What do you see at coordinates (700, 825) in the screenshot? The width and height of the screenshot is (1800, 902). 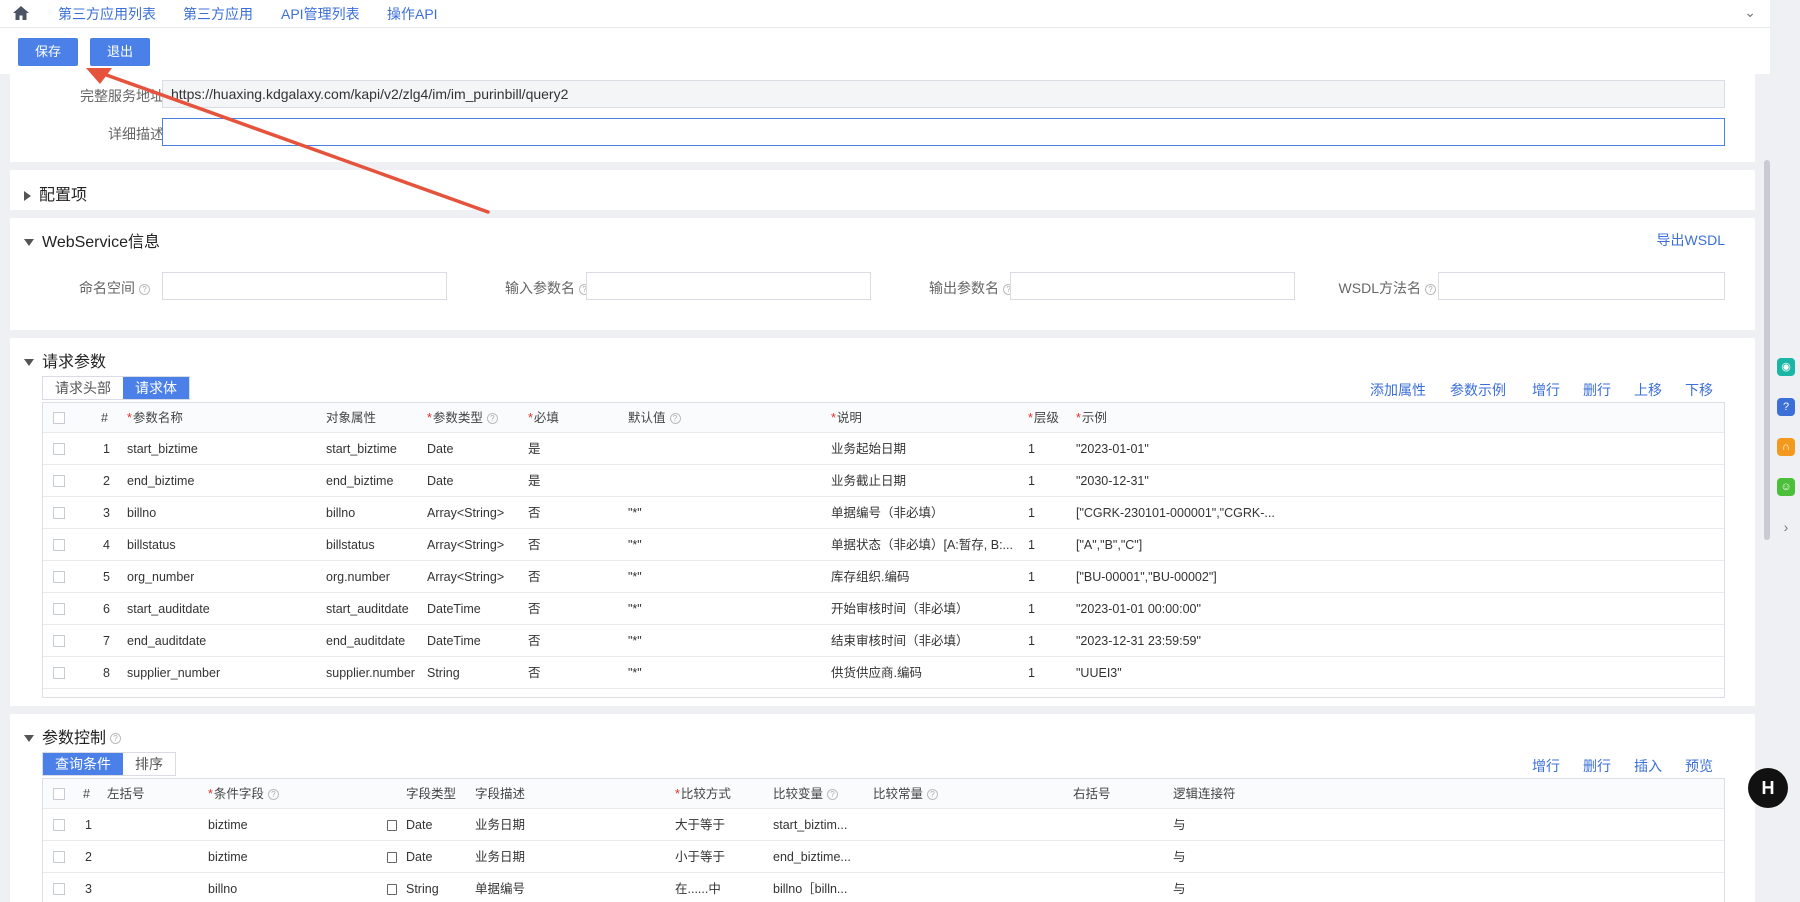 I see `row-compare-mode: 大于等于` at bounding box center [700, 825].